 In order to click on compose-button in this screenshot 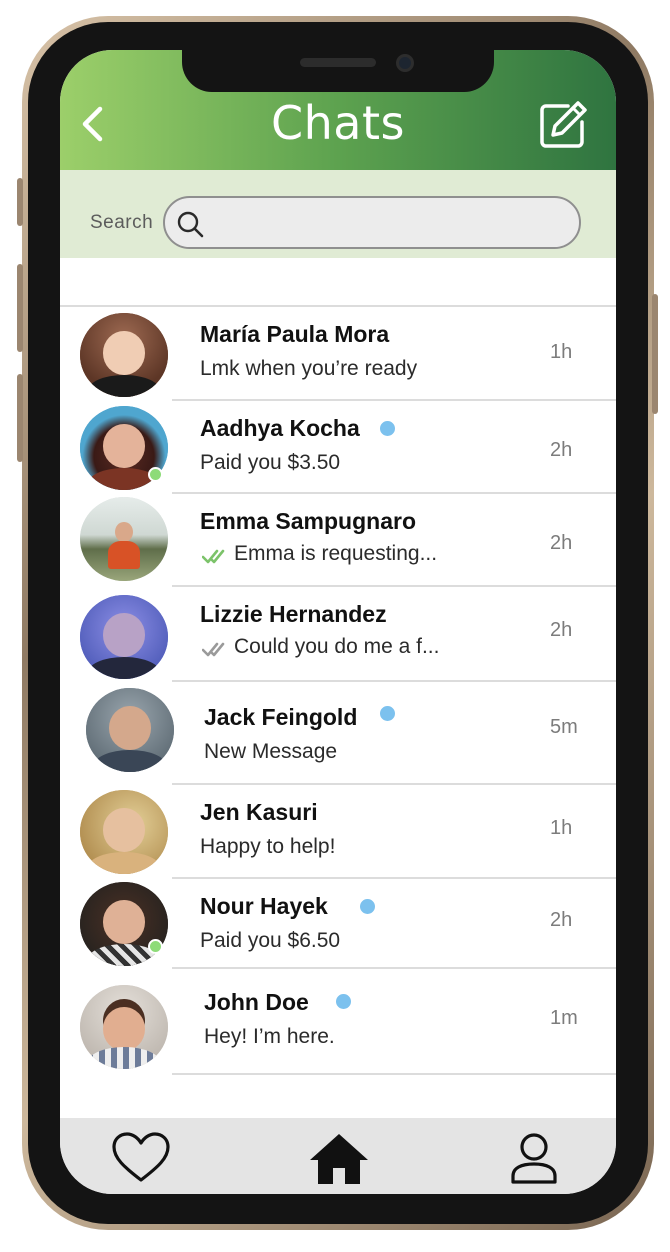, I will do `click(563, 125)`.